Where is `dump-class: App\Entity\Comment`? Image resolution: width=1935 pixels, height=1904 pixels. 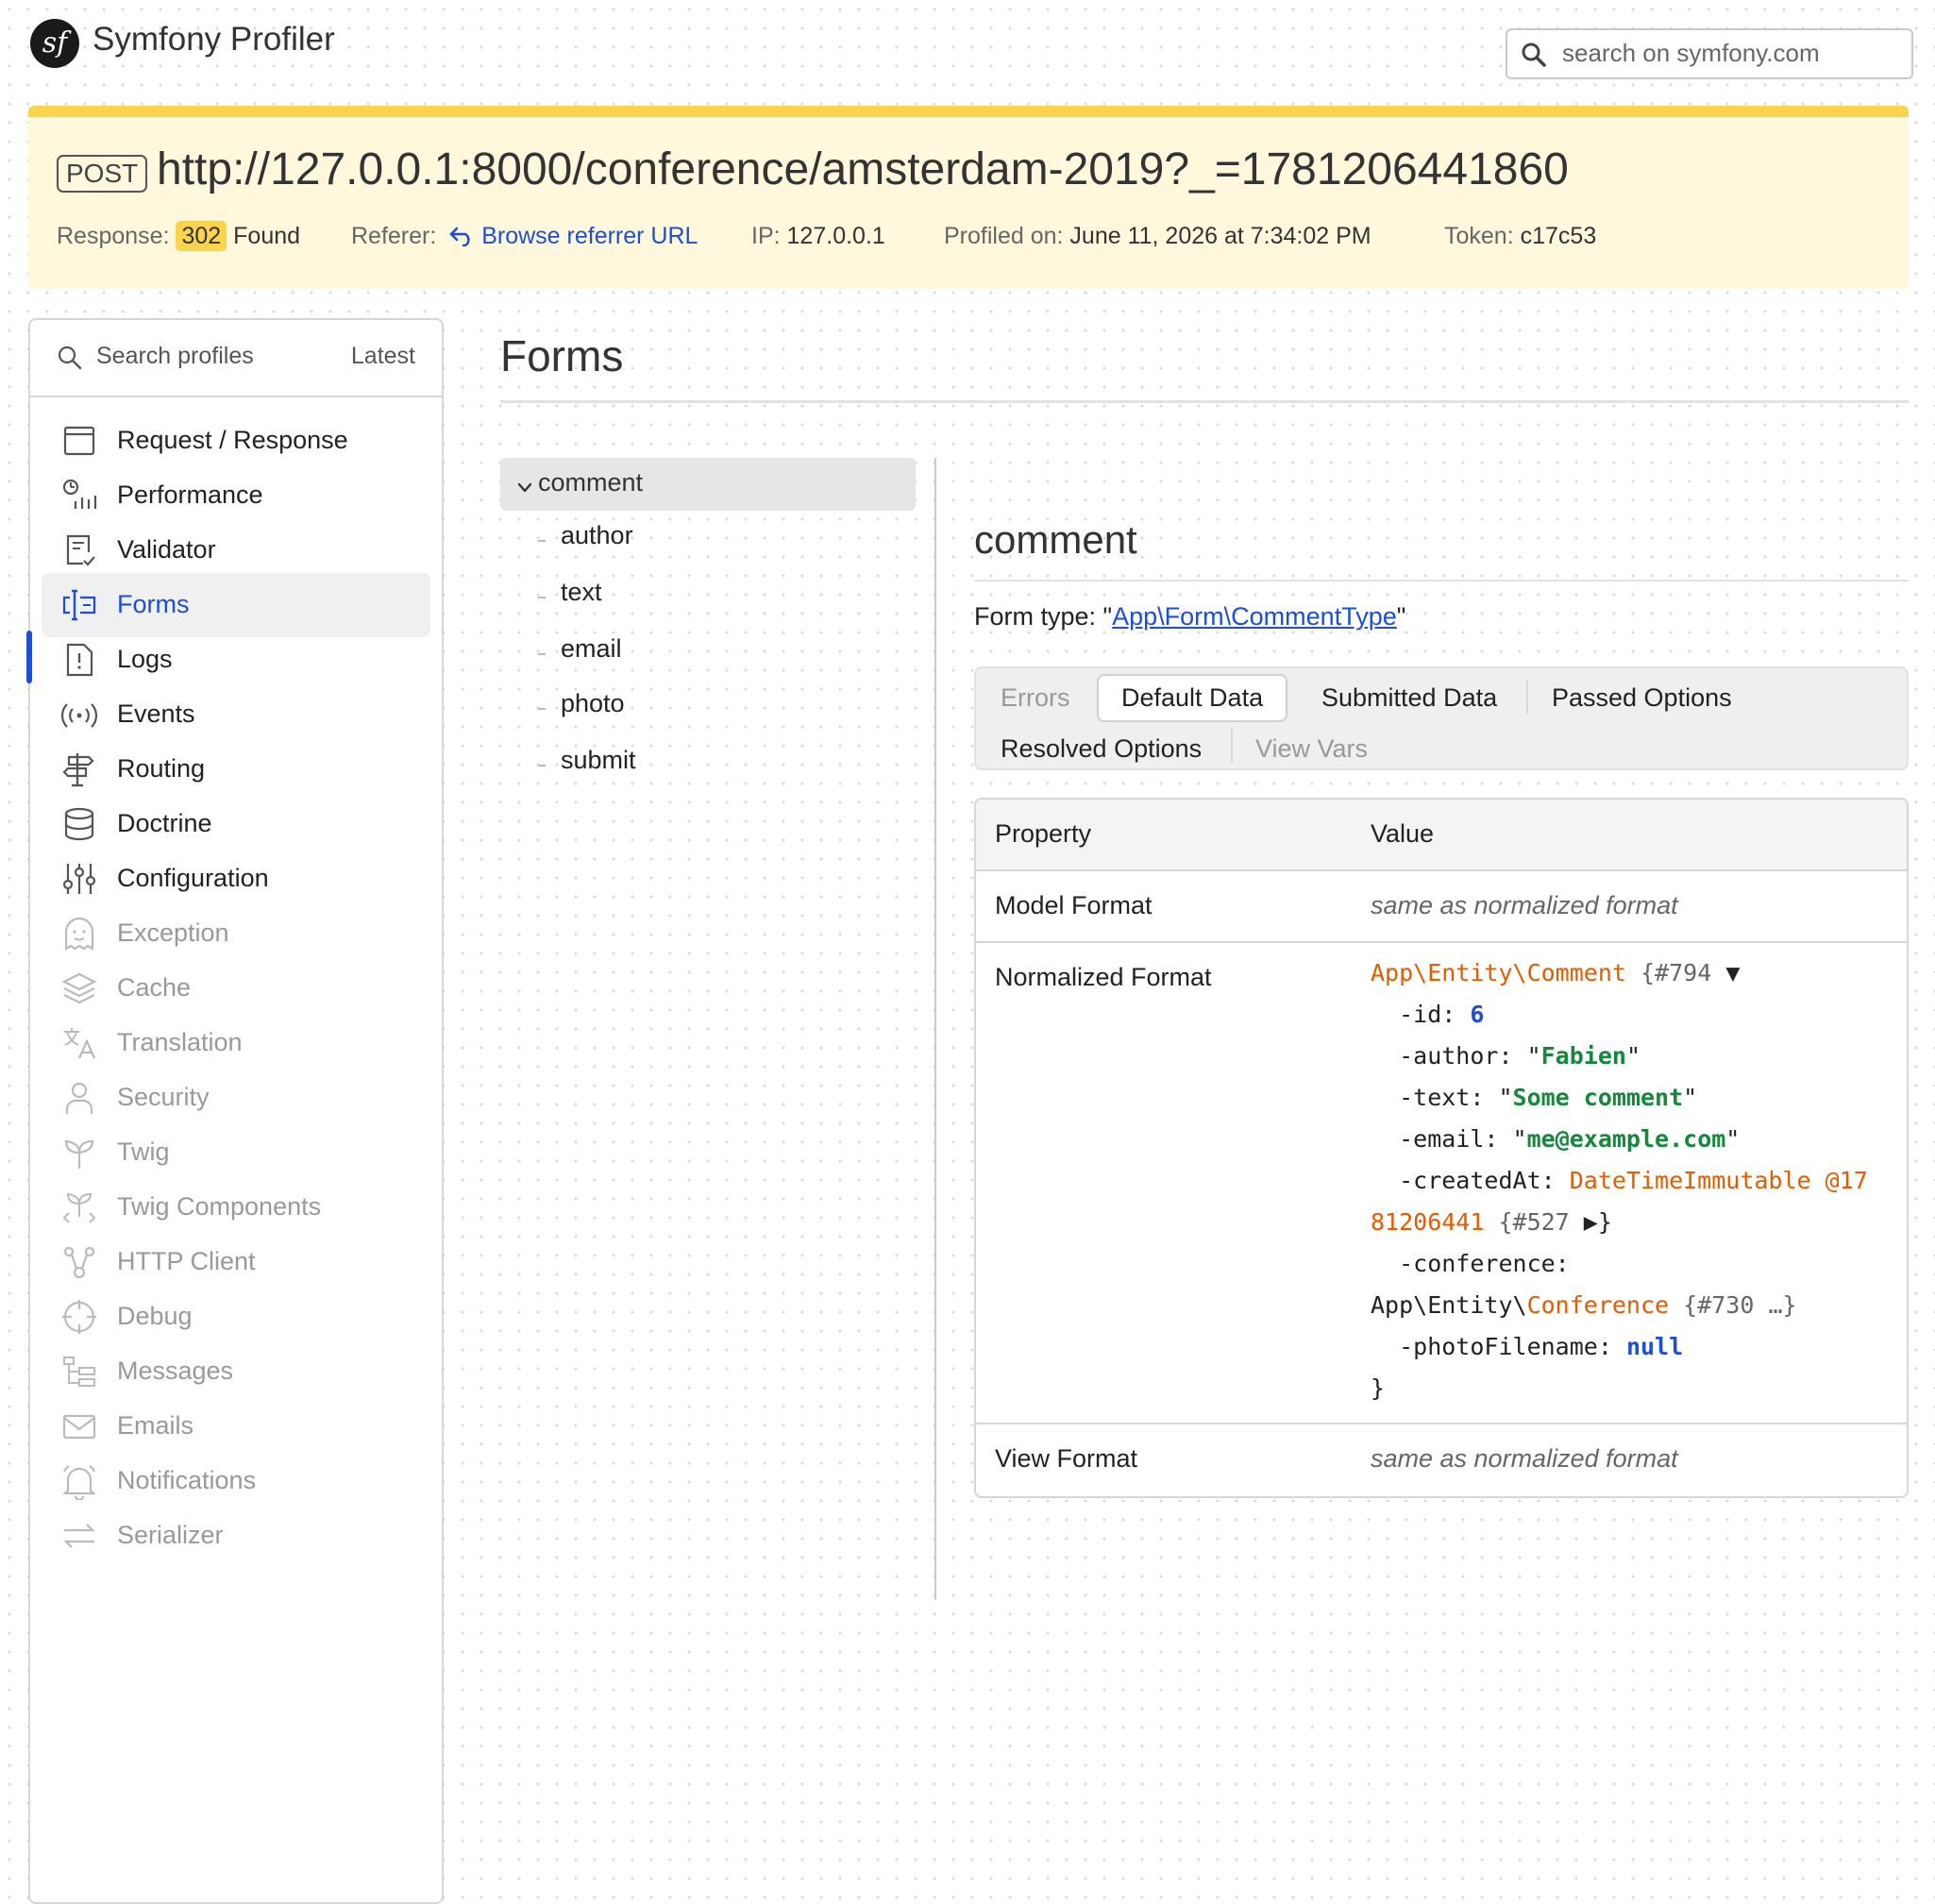
dump-class: App\Entity\Comment is located at coordinates (1498, 972).